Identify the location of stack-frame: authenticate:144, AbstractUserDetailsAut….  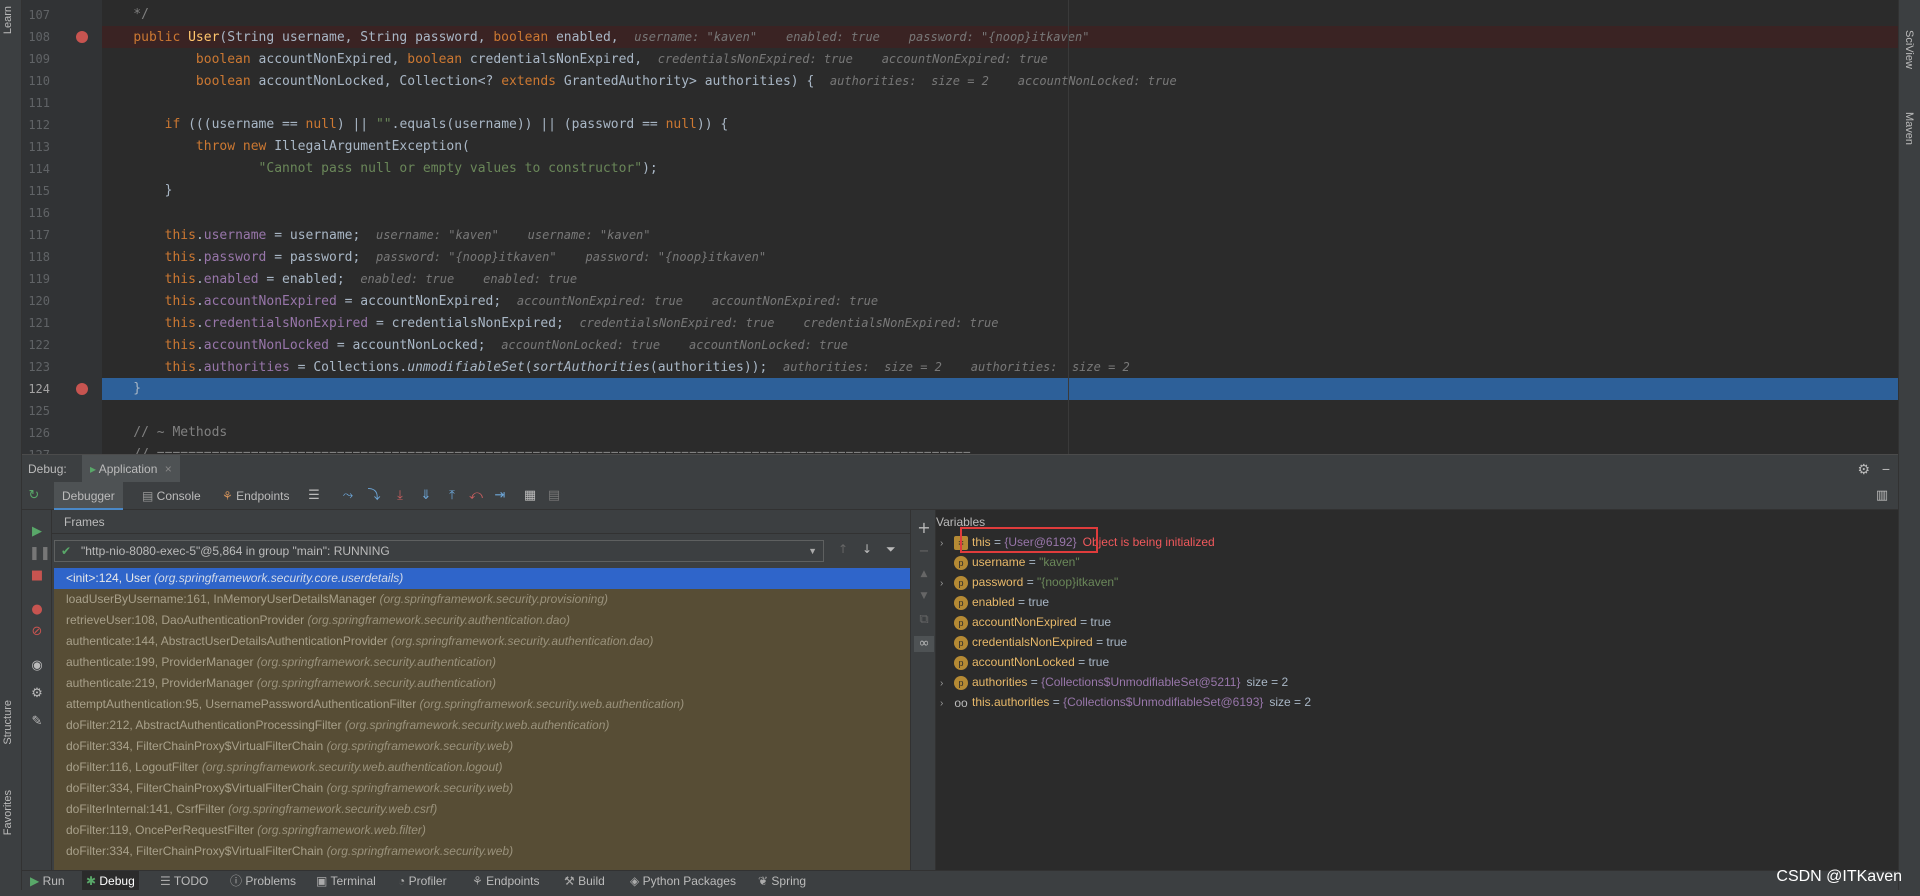
(482, 641).